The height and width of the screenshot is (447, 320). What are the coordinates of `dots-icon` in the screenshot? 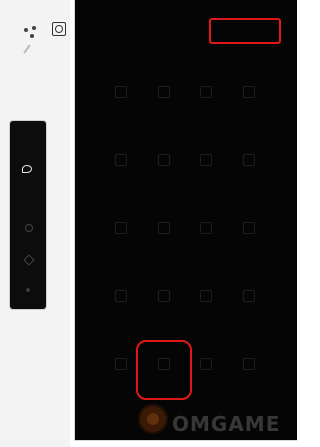 It's located at (32, 34).